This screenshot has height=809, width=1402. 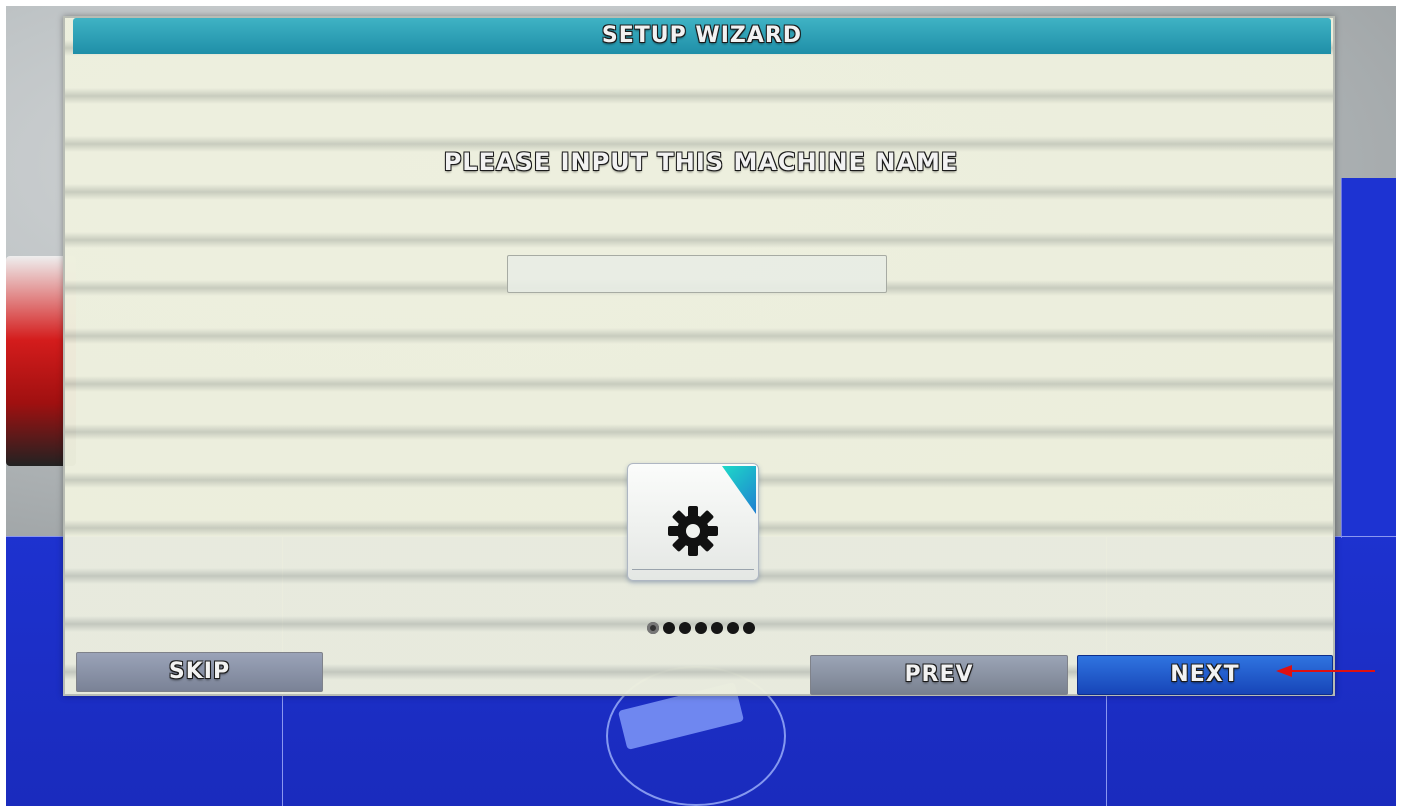 I want to click on dialog-titlebar: SETUP WIZARD, so click(x=702, y=36).